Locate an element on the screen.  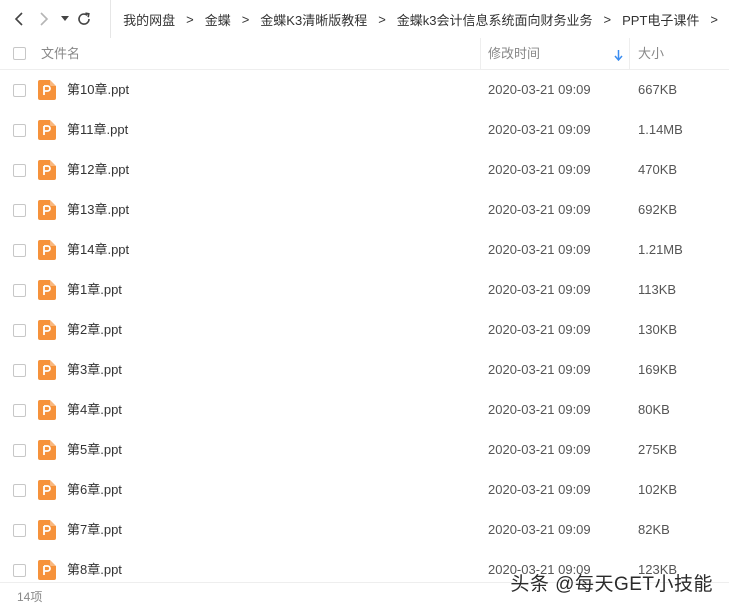
file-row: 第6章.ppt 2020-03-21 09:09 102KB is located at coordinates (364, 490).